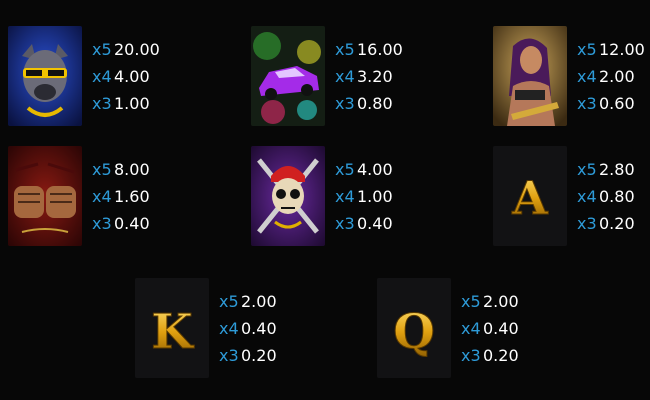 The height and width of the screenshot is (400, 650). I want to click on payout-list: x5 20.00 x4 4.00 x3 1.00, so click(126, 76).